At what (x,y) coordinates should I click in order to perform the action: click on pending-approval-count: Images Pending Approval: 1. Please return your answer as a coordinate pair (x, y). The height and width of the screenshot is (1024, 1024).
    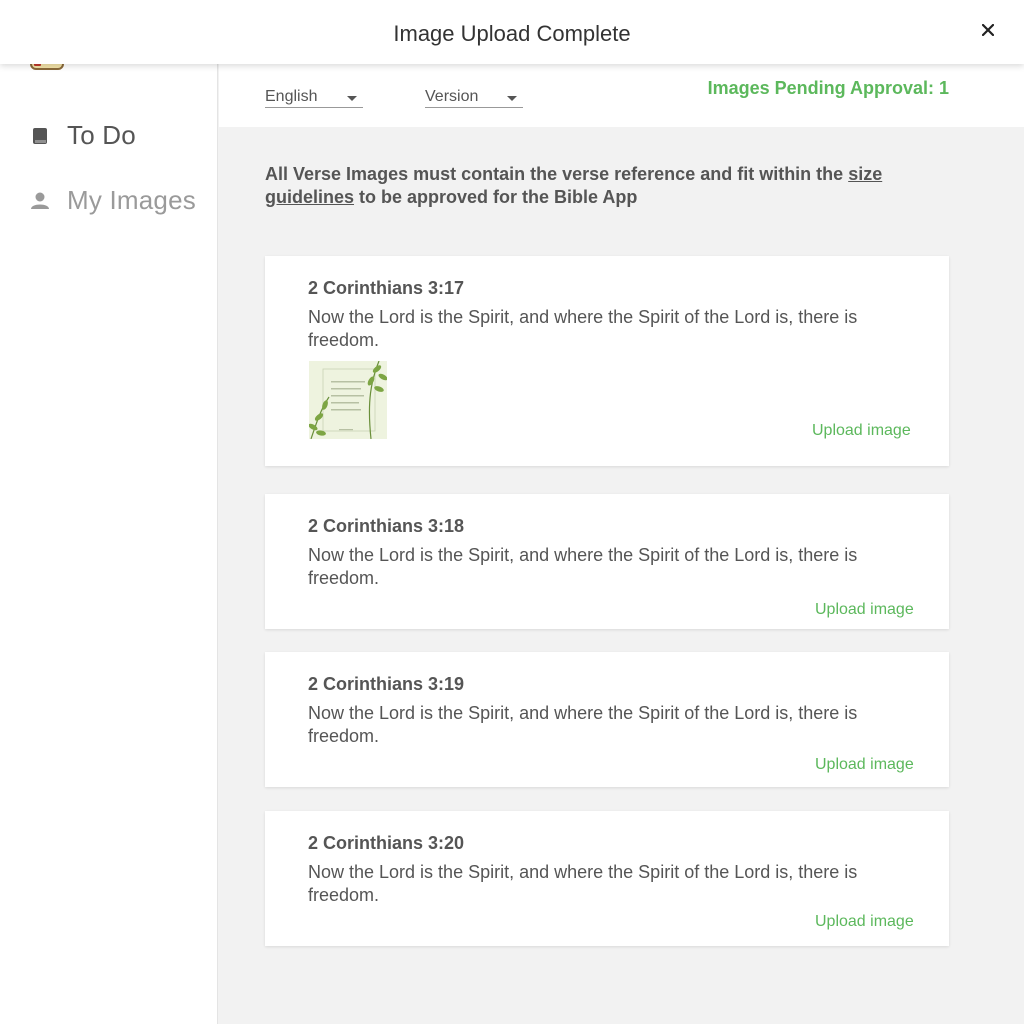
    Looking at the image, I should click on (828, 88).